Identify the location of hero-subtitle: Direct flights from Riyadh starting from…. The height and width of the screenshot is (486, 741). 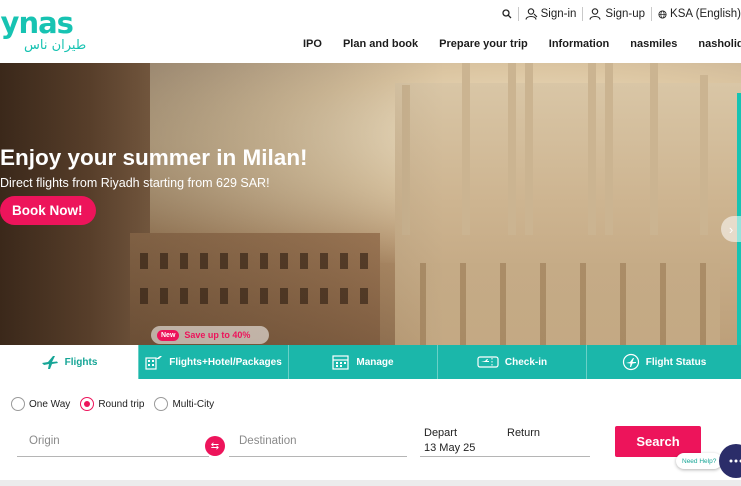
(135, 183).